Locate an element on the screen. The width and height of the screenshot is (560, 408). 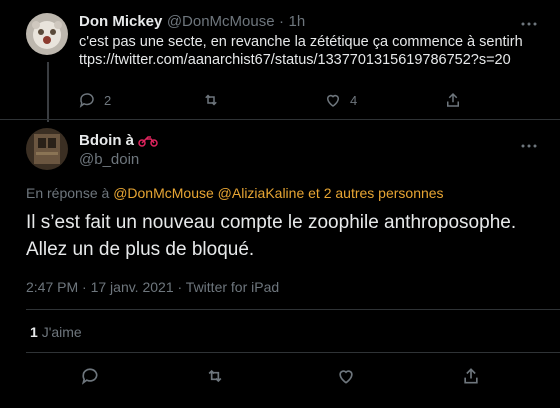
others-link: et 2 autres personnes is located at coordinates (375, 193).